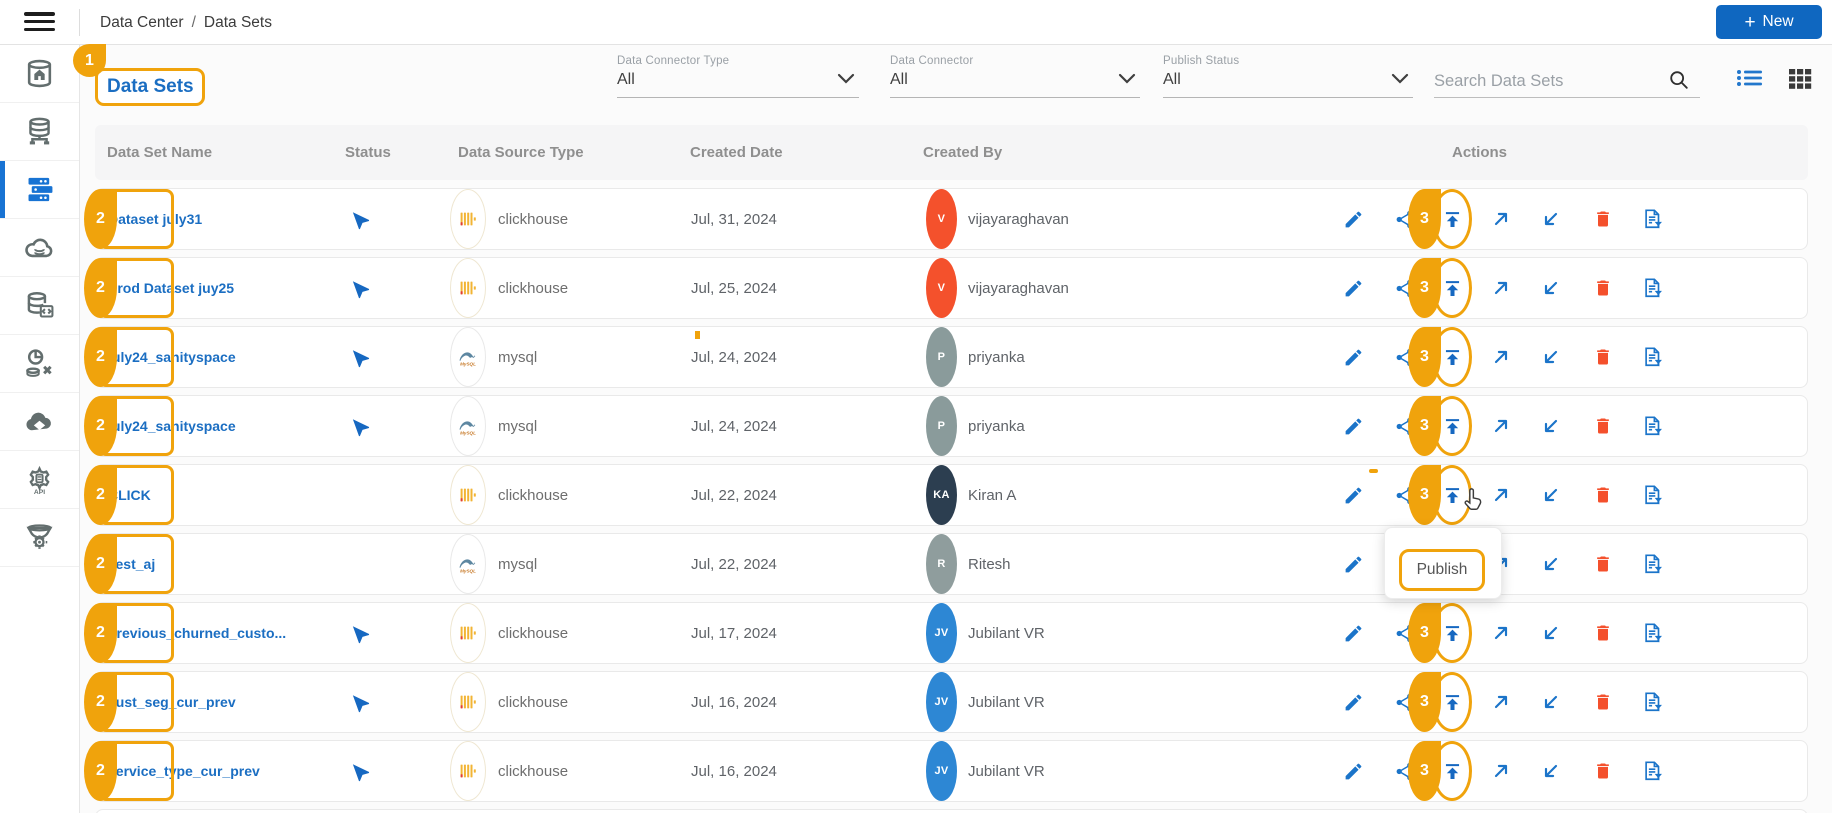 The image size is (1832, 813). I want to click on filter-publish-status: Publish Status All, so click(1288, 76).